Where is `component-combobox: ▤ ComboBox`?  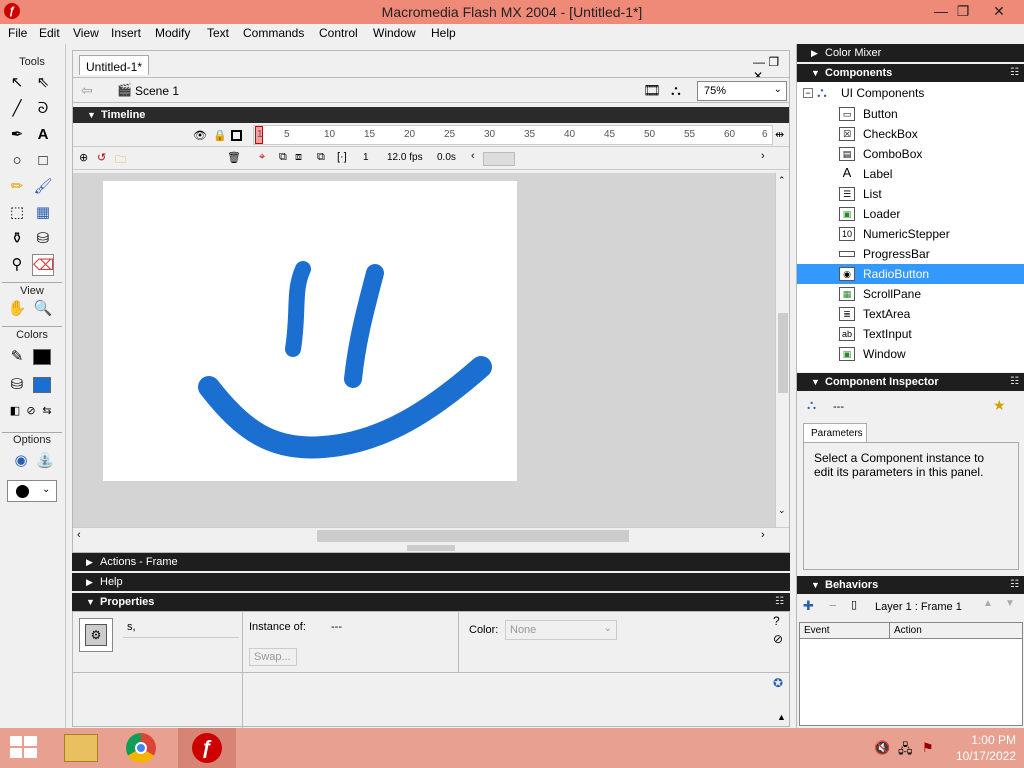 component-combobox: ▤ ComboBox is located at coordinates (929, 154).